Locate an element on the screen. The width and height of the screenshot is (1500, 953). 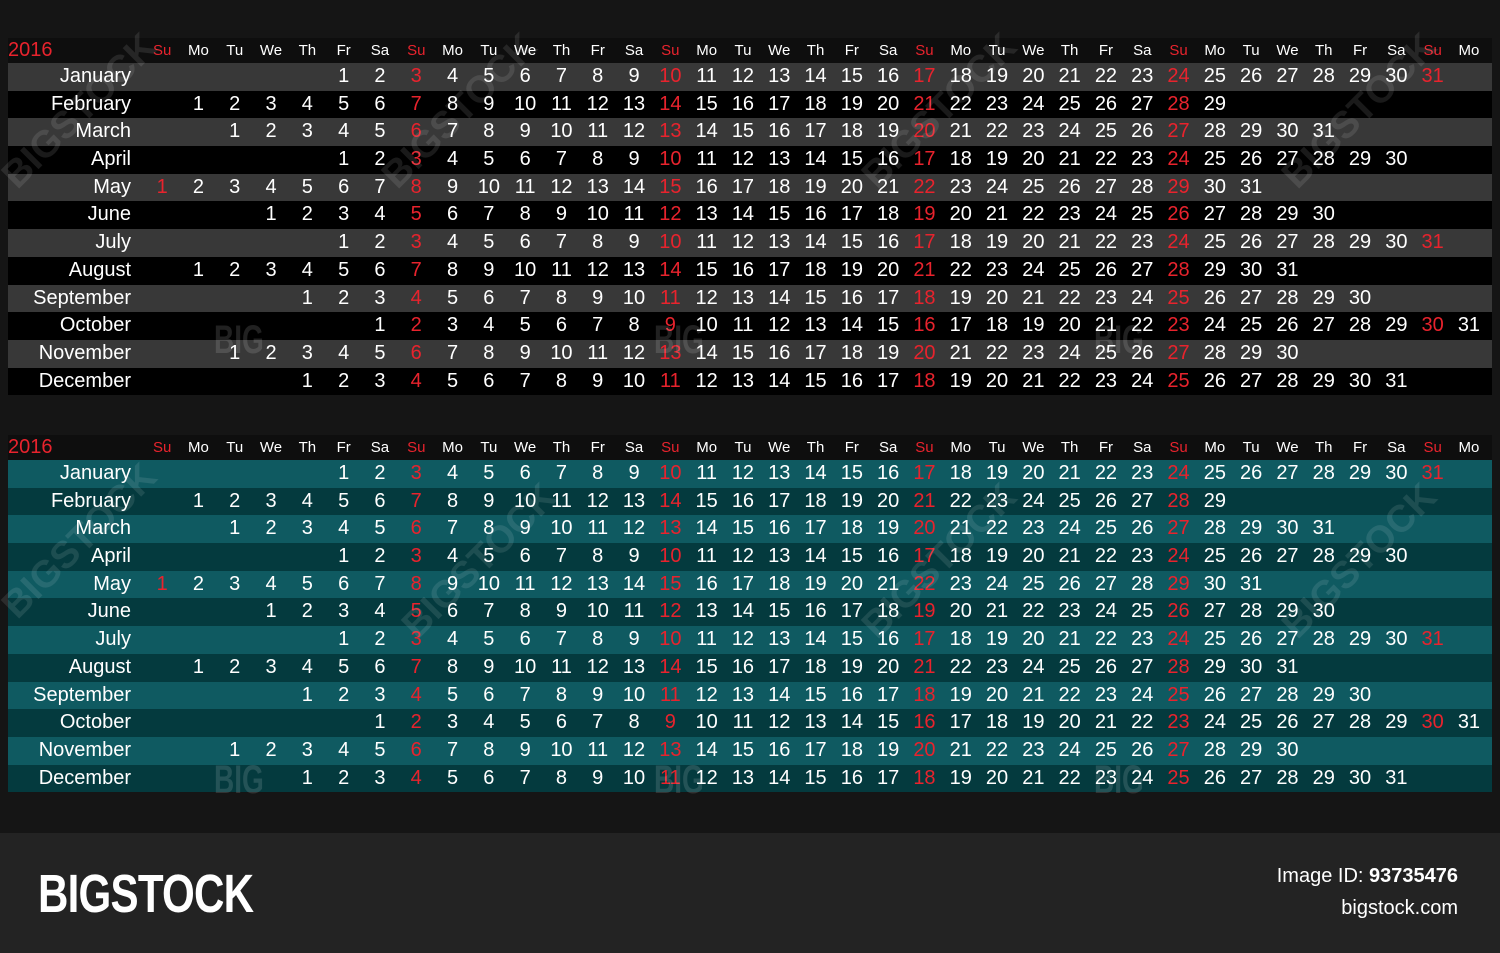
day-cell: 29 is located at coordinates (1287, 214).